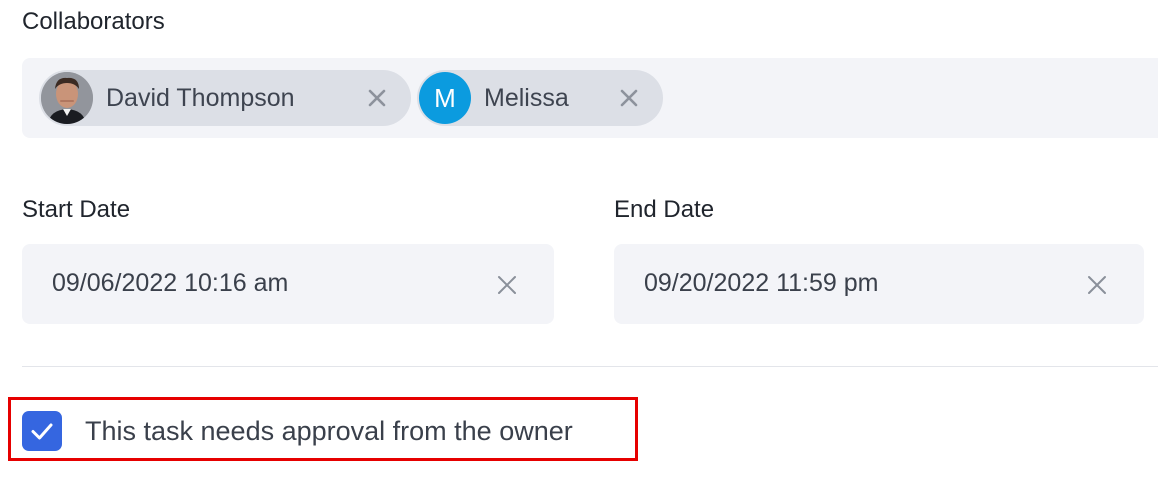 This screenshot has height=481, width=1158. Describe the element at coordinates (67, 98) in the screenshot. I see `avatar` at that location.